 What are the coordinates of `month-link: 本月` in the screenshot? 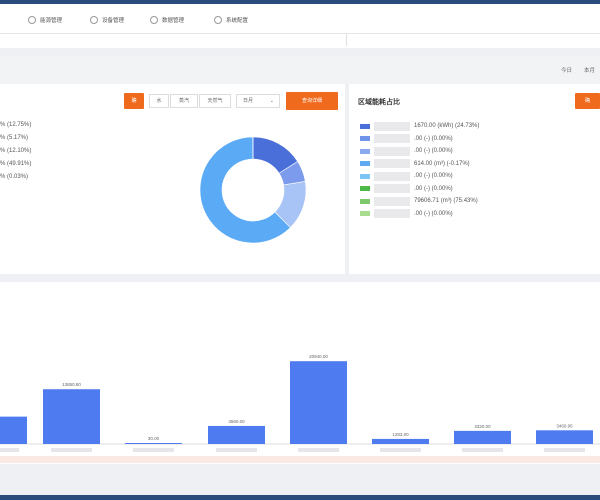 It's located at (589, 70).